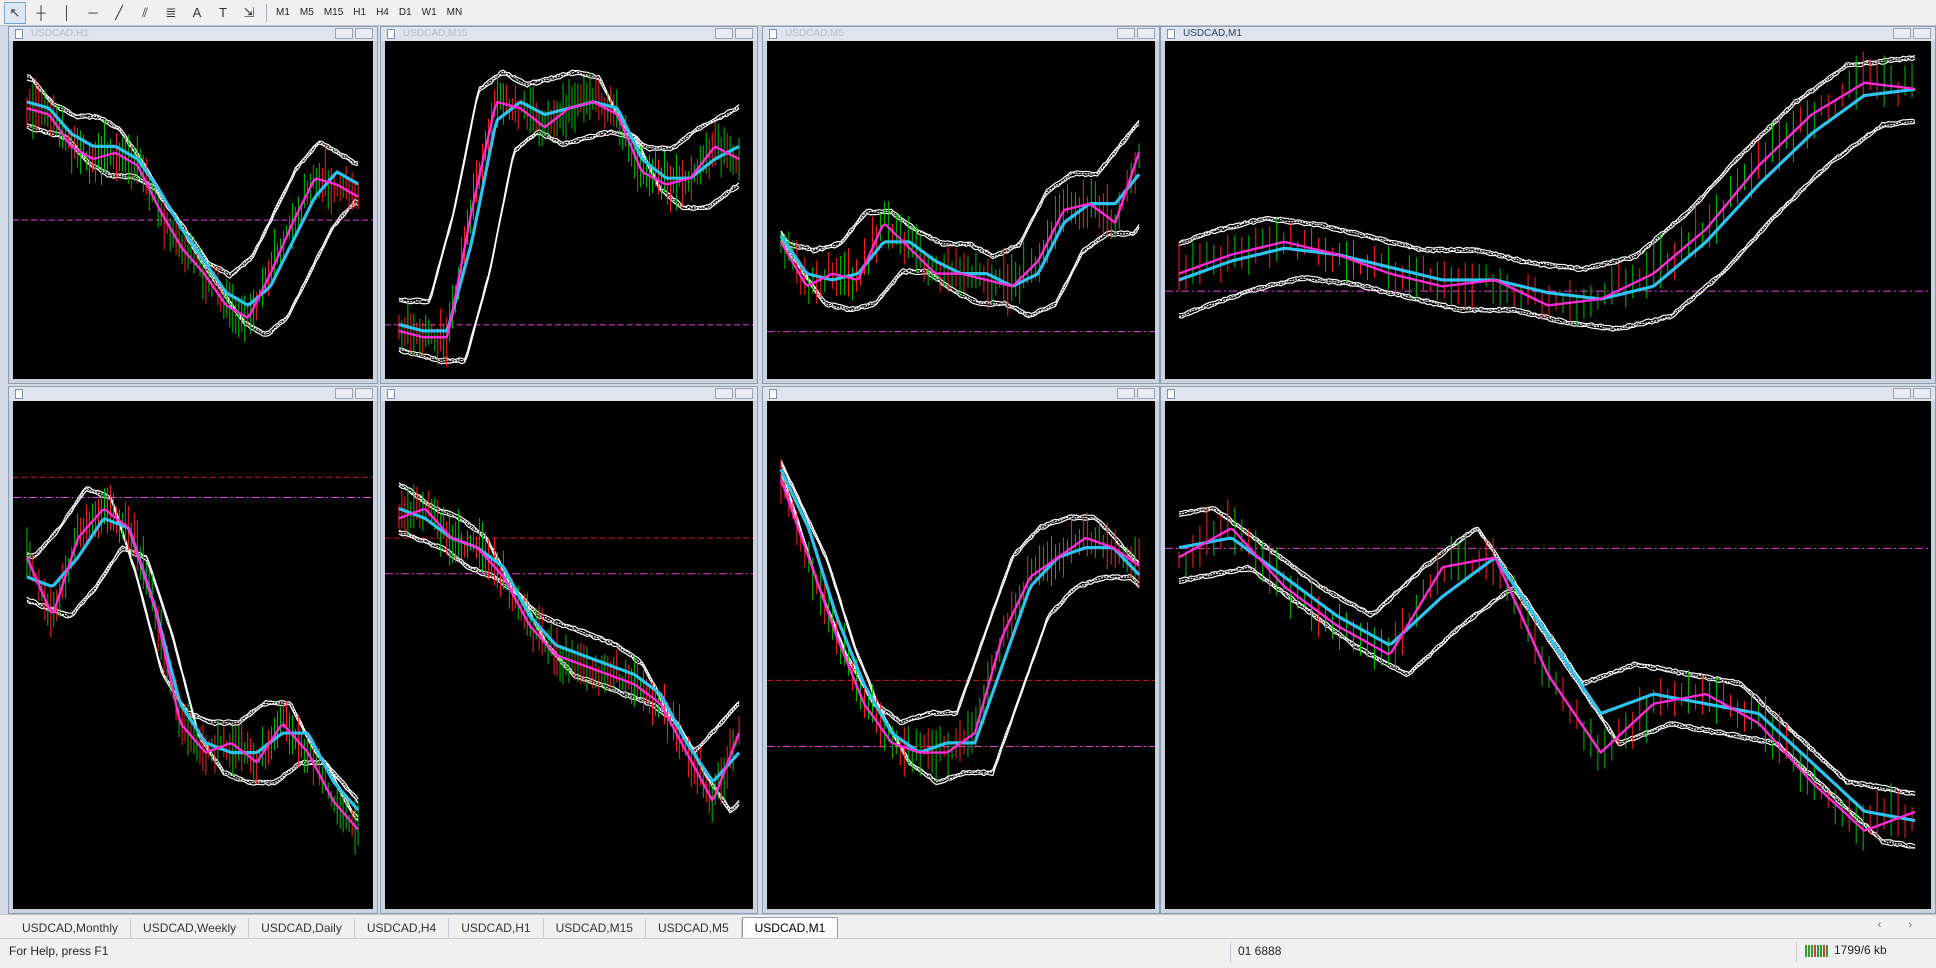 This screenshot has width=1936, height=968. I want to click on timeframe-button-h4: H4, so click(382, 12).